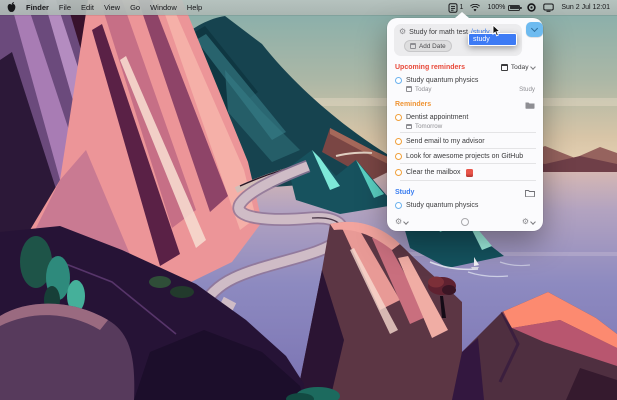 This screenshot has width=617, height=400. I want to click on menu-bar-left: Finder File Edit View Go Window Help, so click(104, 7).